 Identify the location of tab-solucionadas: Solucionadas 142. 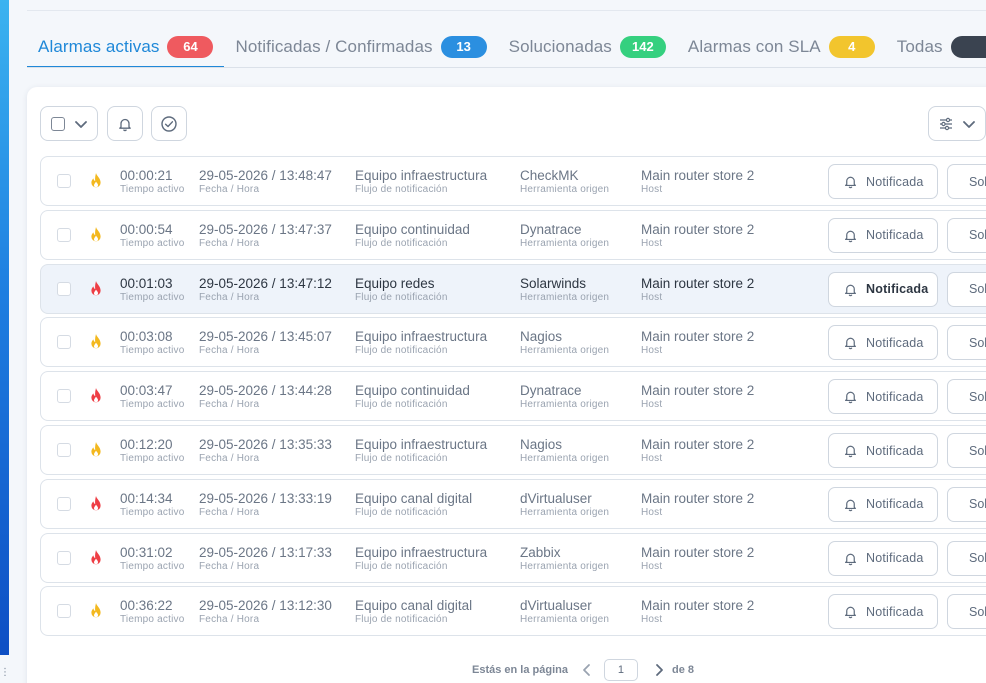
(587, 47).